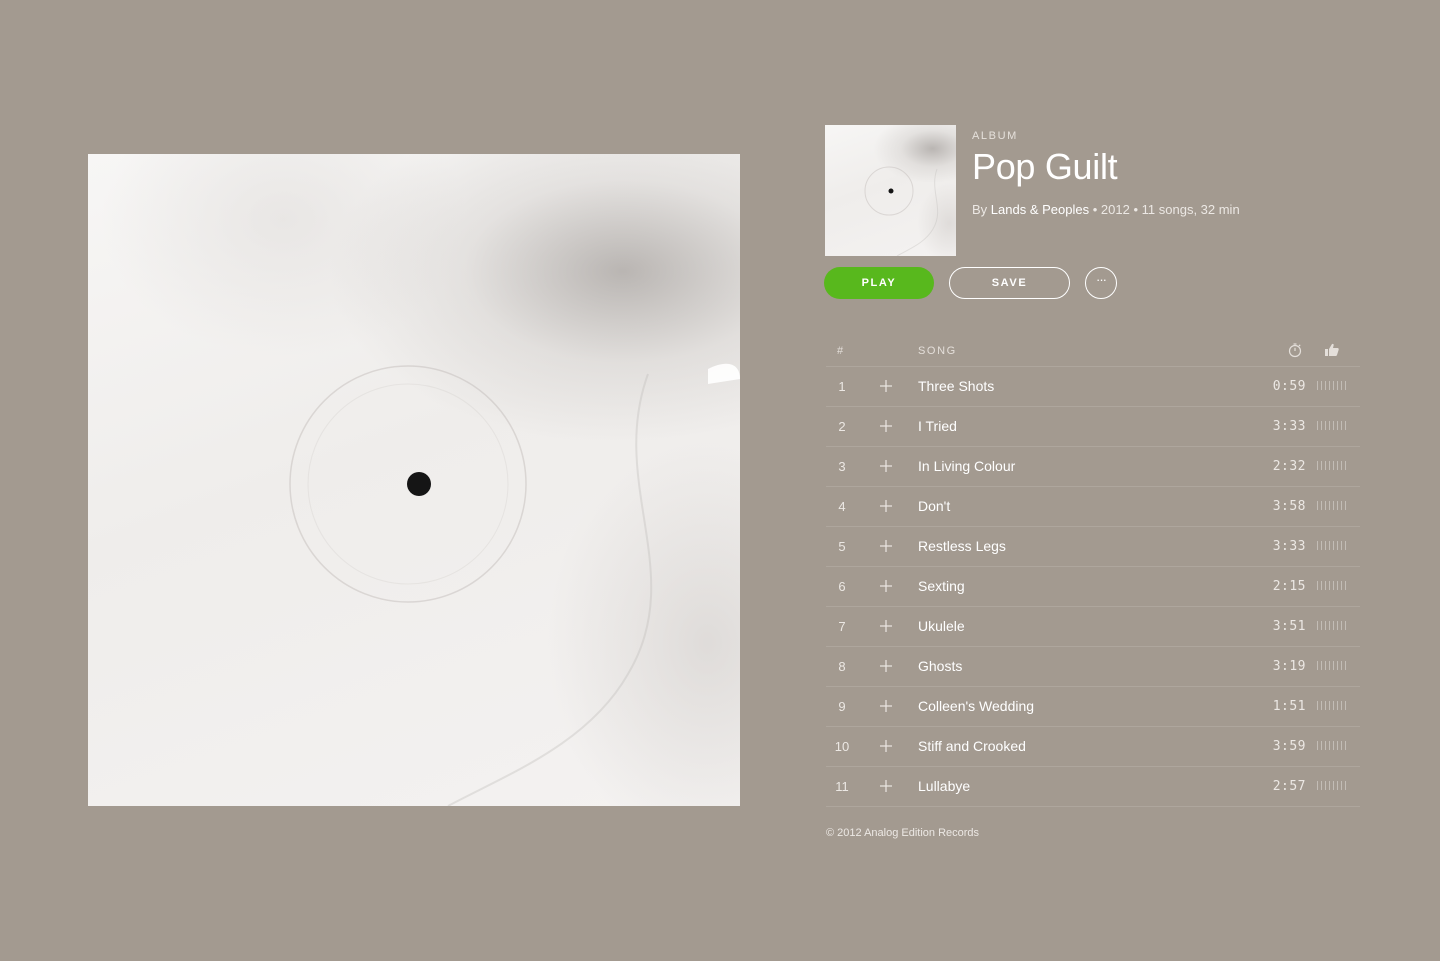  What do you see at coordinates (514, 584) in the screenshot?
I see `vinyl-artwork` at bounding box center [514, 584].